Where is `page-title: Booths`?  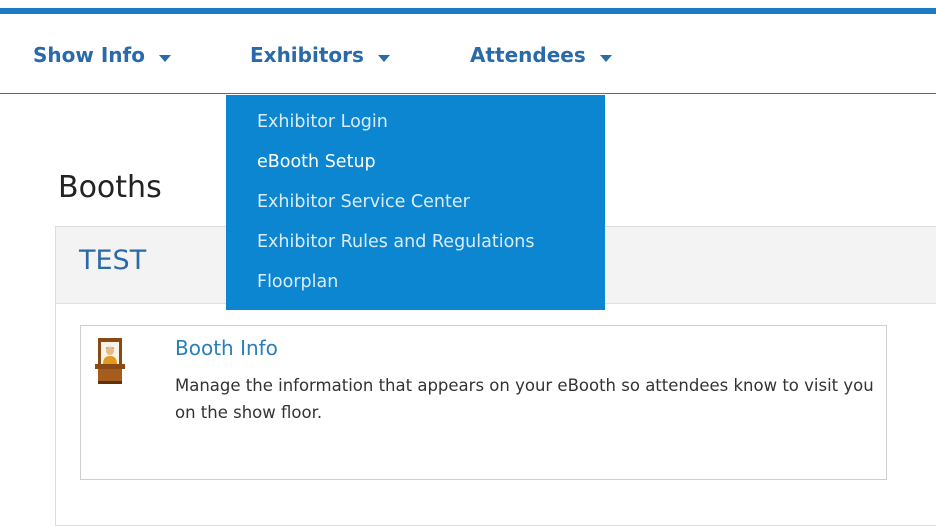
page-title: Booths is located at coordinates (110, 187).